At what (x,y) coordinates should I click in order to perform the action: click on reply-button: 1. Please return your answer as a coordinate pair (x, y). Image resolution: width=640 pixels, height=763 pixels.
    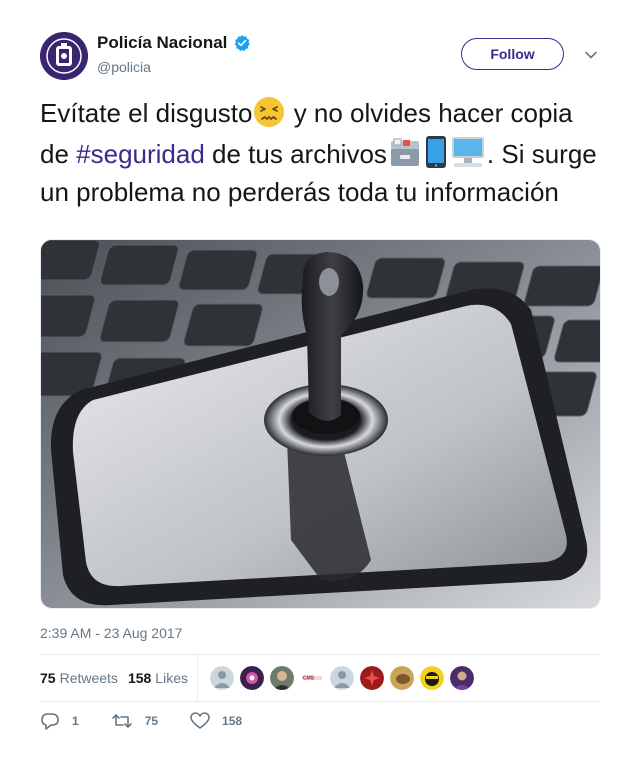
    Looking at the image, I should click on (59, 721).